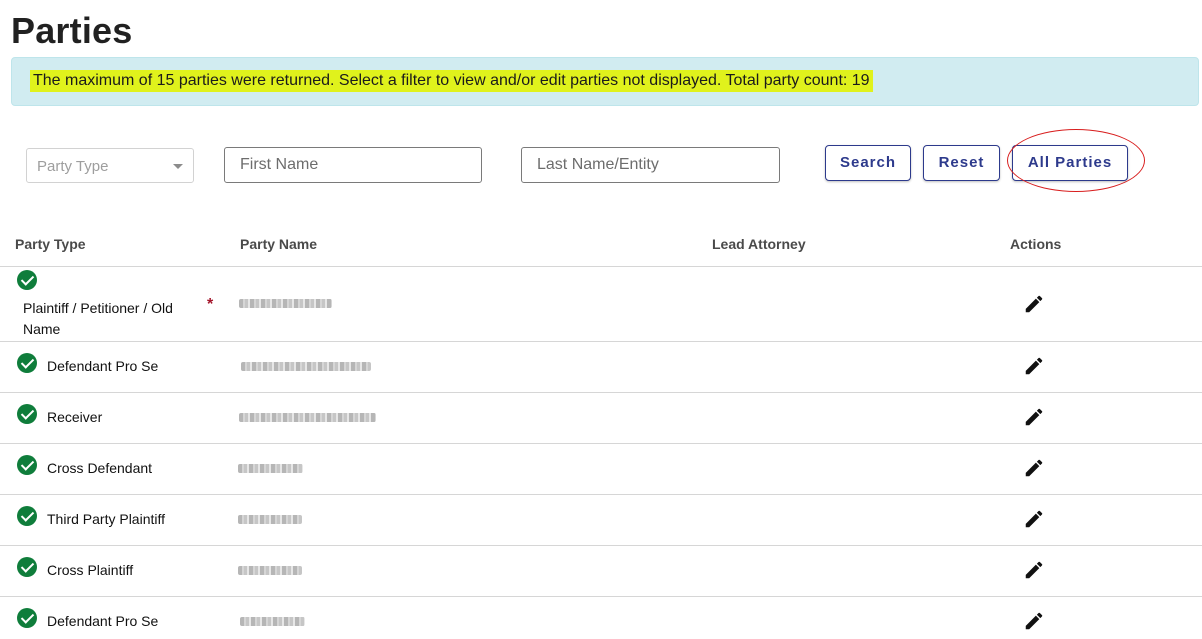 The width and height of the screenshot is (1202, 639). What do you see at coordinates (72, 30) in the screenshot?
I see `page-title: Parties` at bounding box center [72, 30].